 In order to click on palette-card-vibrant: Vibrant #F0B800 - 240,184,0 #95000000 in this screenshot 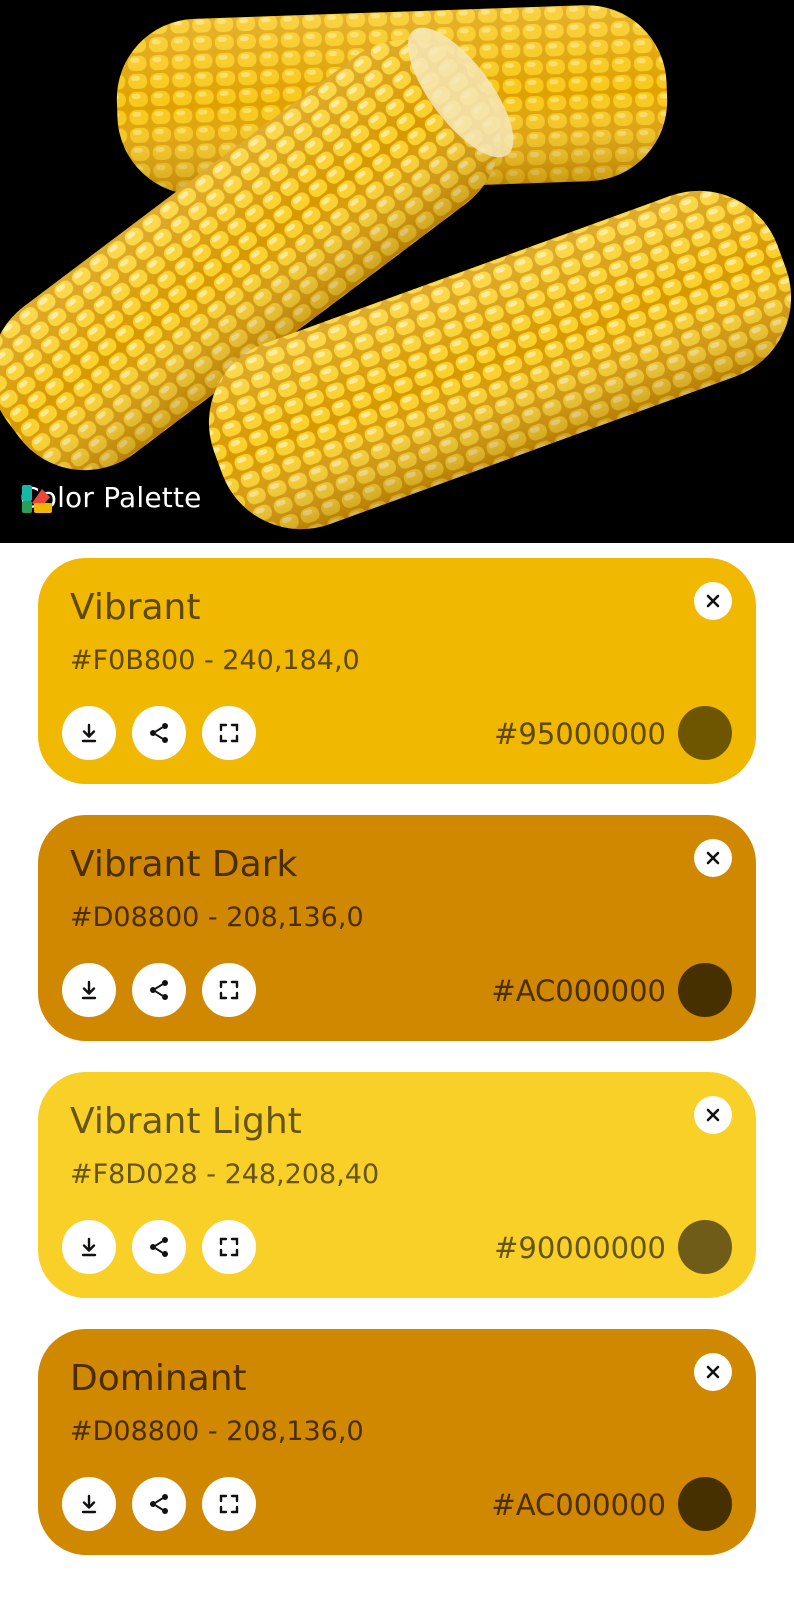, I will do `click(397, 671)`.